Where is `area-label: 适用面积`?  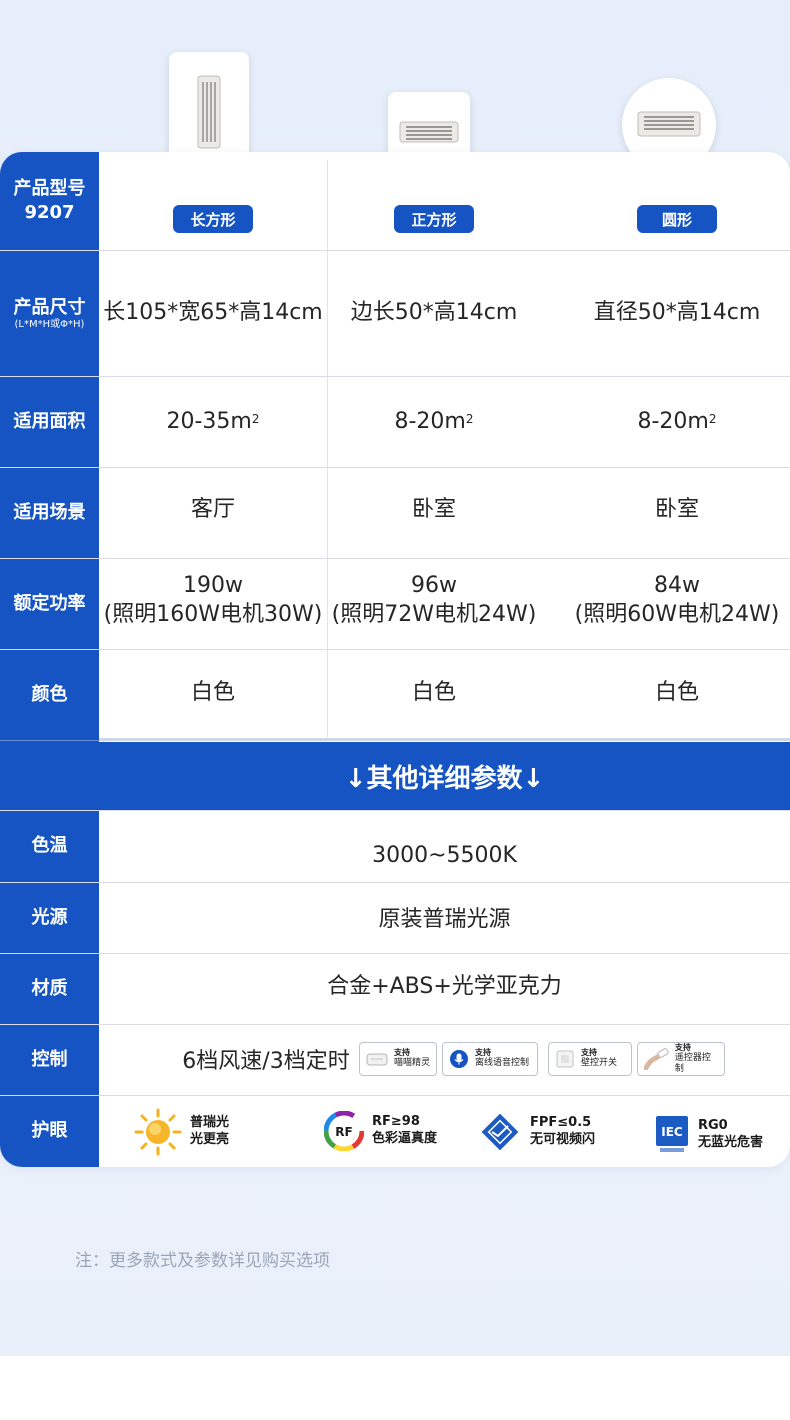
area-label: 适用面积 is located at coordinates (49, 421).